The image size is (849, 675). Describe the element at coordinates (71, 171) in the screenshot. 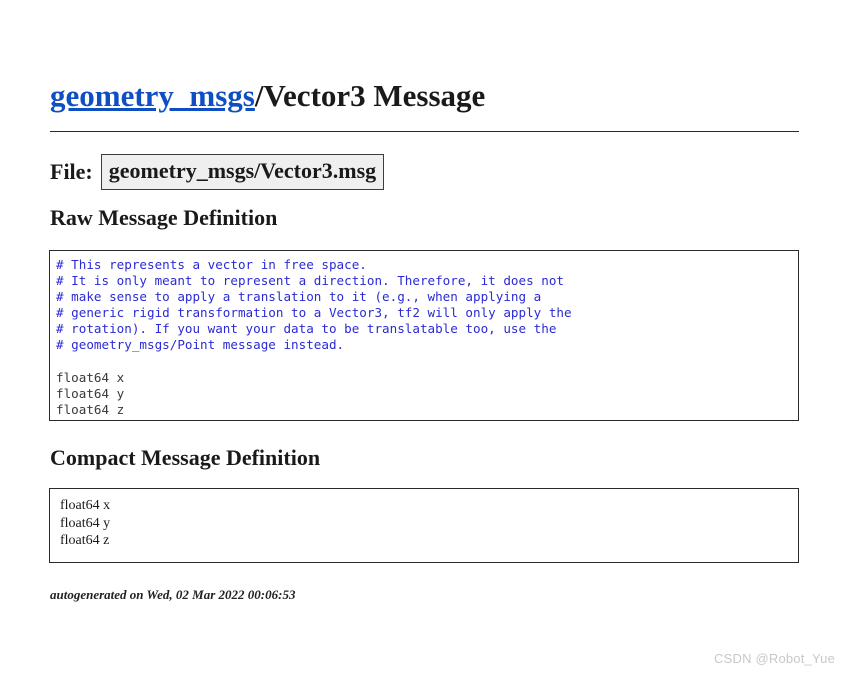

I see `file-label: File:` at that location.